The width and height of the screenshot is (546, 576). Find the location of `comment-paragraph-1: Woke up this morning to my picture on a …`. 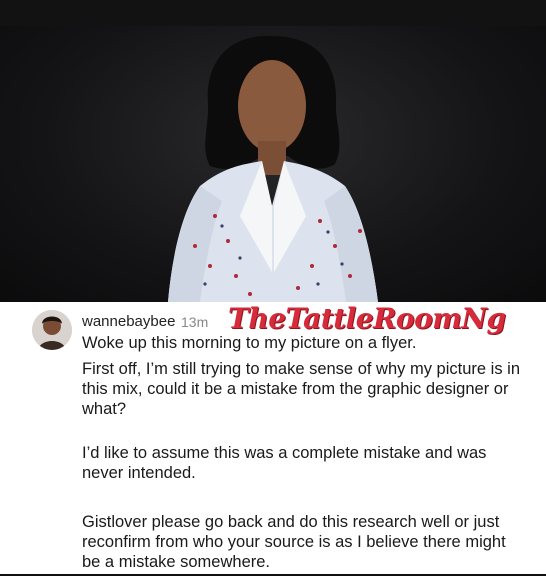

comment-paragraph-1: Woke up this morning to my picture on a … is located at coordinates (249, 343).